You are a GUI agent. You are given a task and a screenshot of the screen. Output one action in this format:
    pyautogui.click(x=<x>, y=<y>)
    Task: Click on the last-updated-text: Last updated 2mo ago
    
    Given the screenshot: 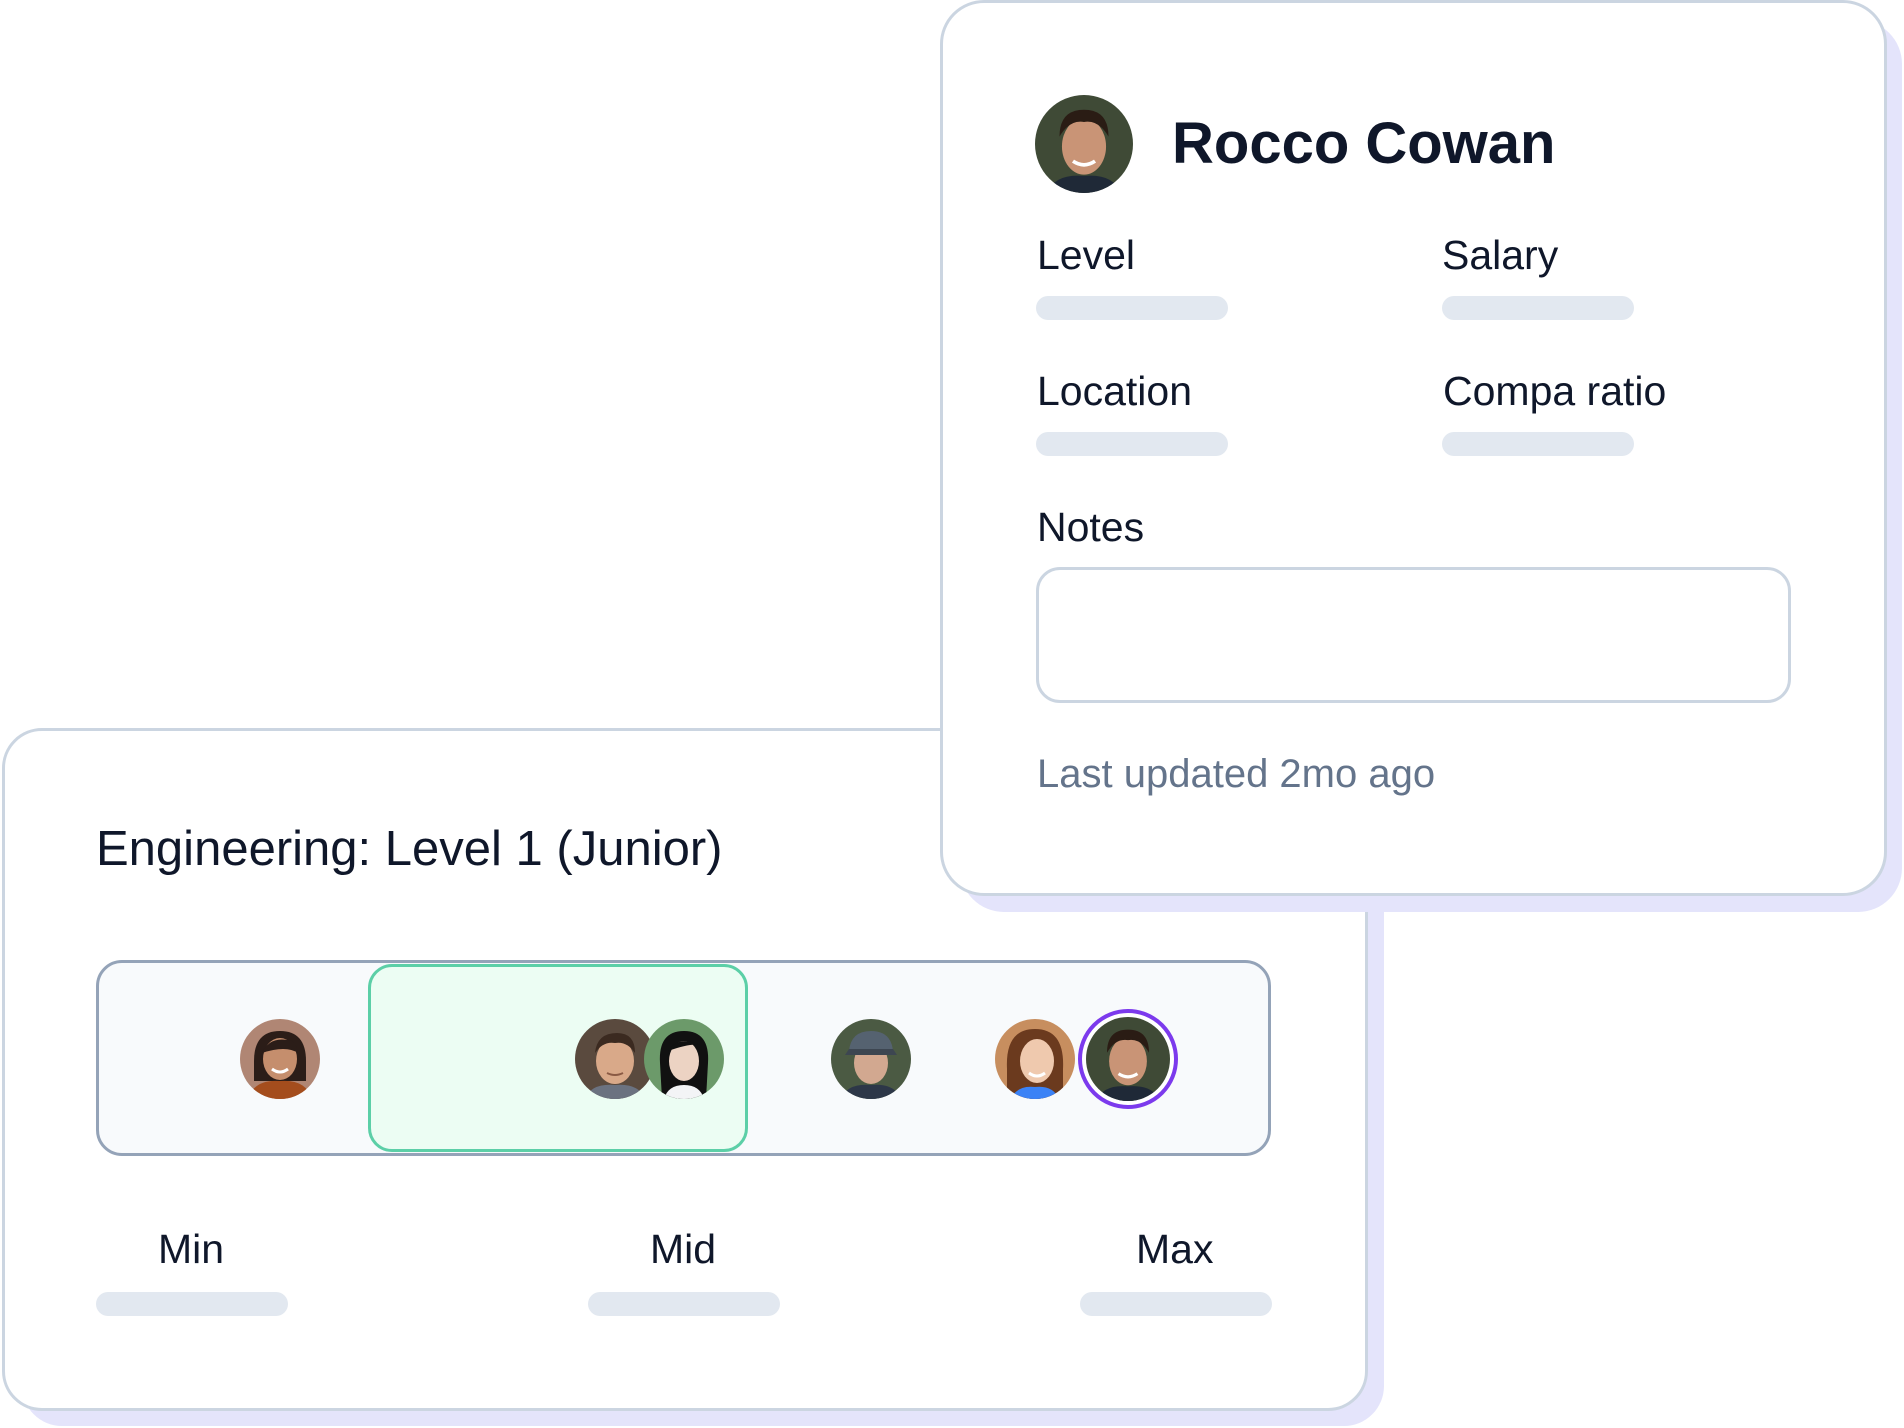 What is the action you would take?
    pyautogui.click(x=1236, y=774)
    